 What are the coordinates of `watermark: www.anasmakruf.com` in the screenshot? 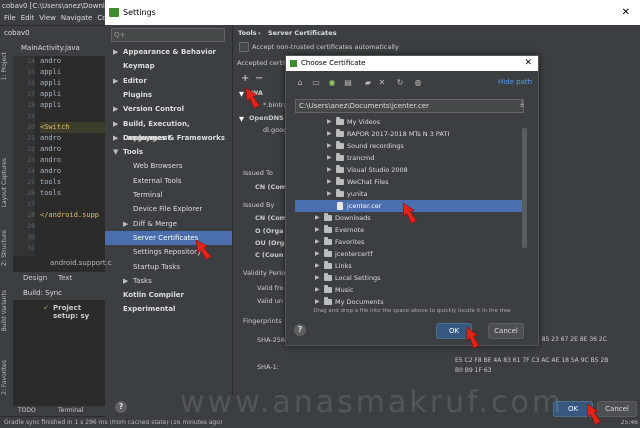 It's located at (372, 402).